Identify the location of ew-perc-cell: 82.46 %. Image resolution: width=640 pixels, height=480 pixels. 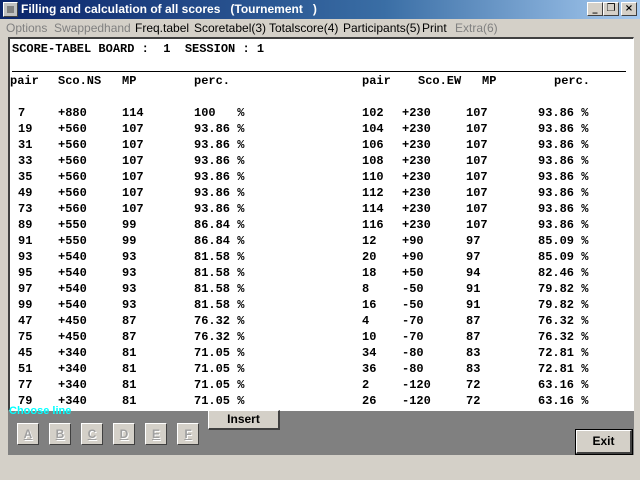
(563, 273).